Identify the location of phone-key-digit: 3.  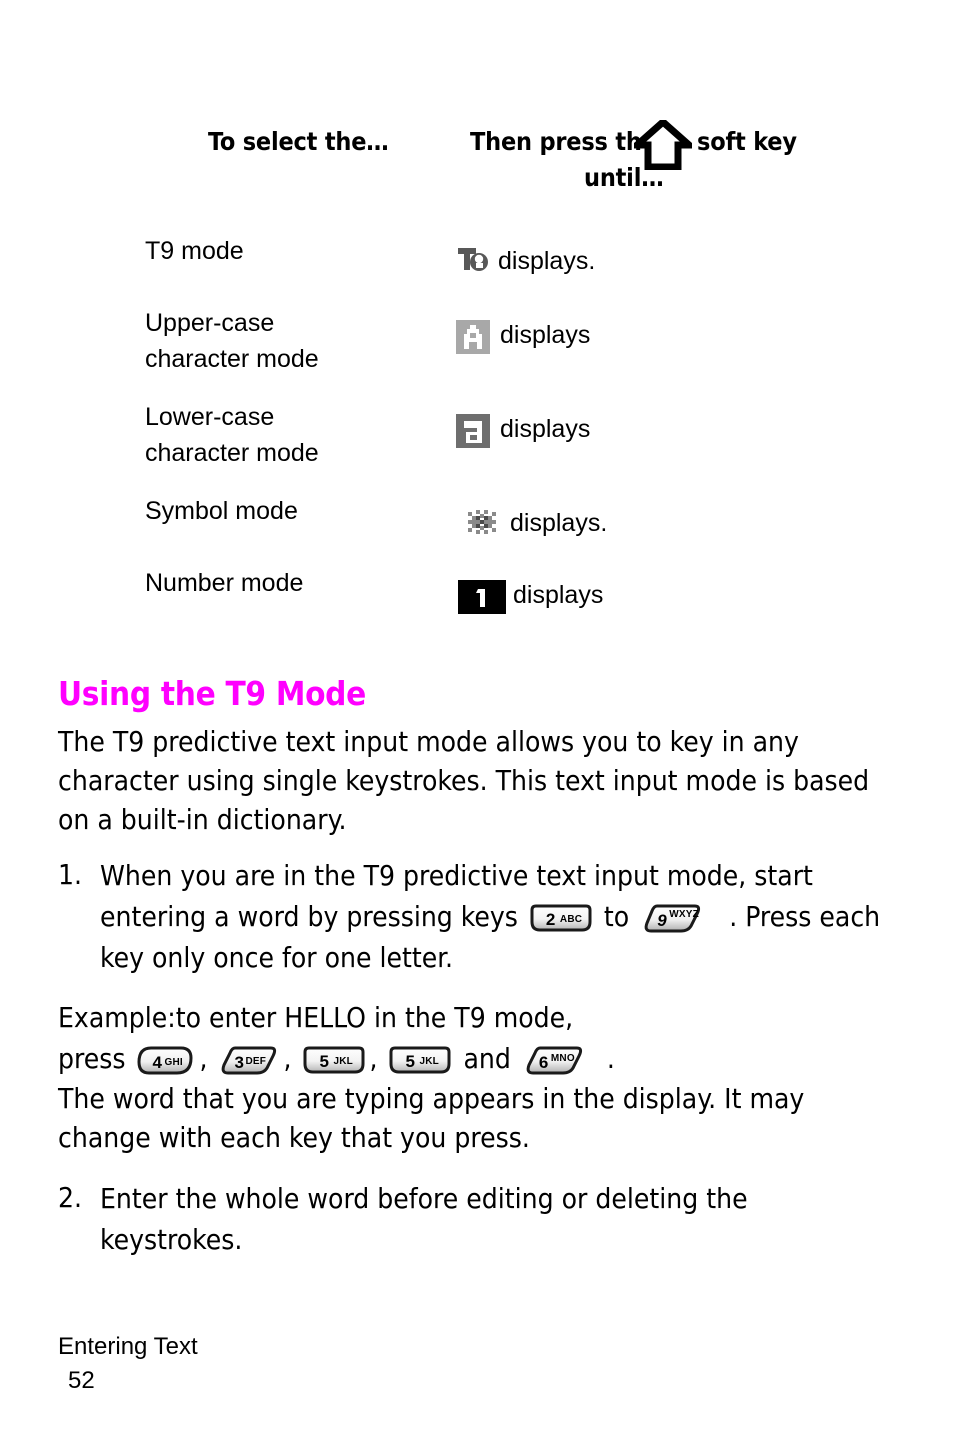
(239, 1062).